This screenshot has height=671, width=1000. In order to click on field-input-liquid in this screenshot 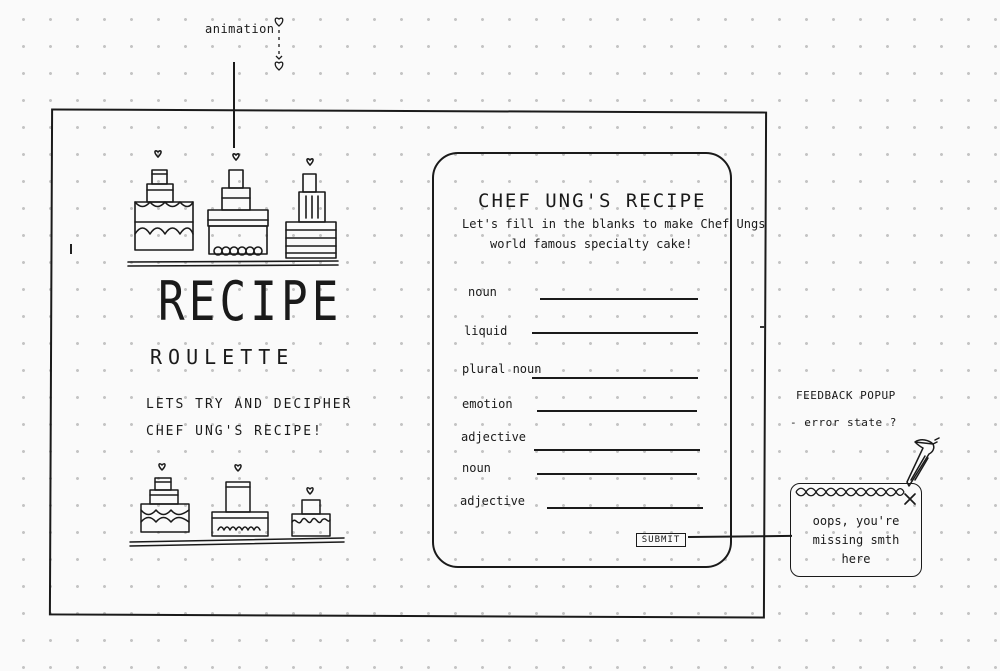, I will do `click(615, 333)`.